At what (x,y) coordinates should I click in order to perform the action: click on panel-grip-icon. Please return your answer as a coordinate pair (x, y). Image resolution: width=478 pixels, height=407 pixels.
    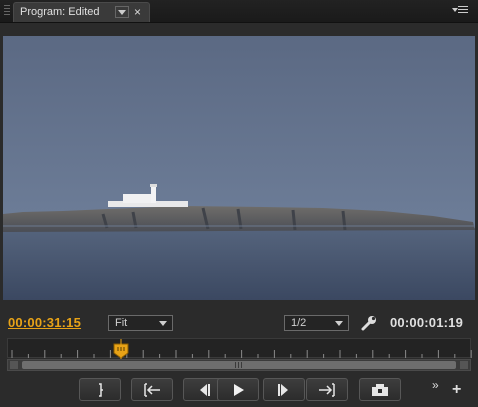
    Looking at the image, I should click on (7, 11).